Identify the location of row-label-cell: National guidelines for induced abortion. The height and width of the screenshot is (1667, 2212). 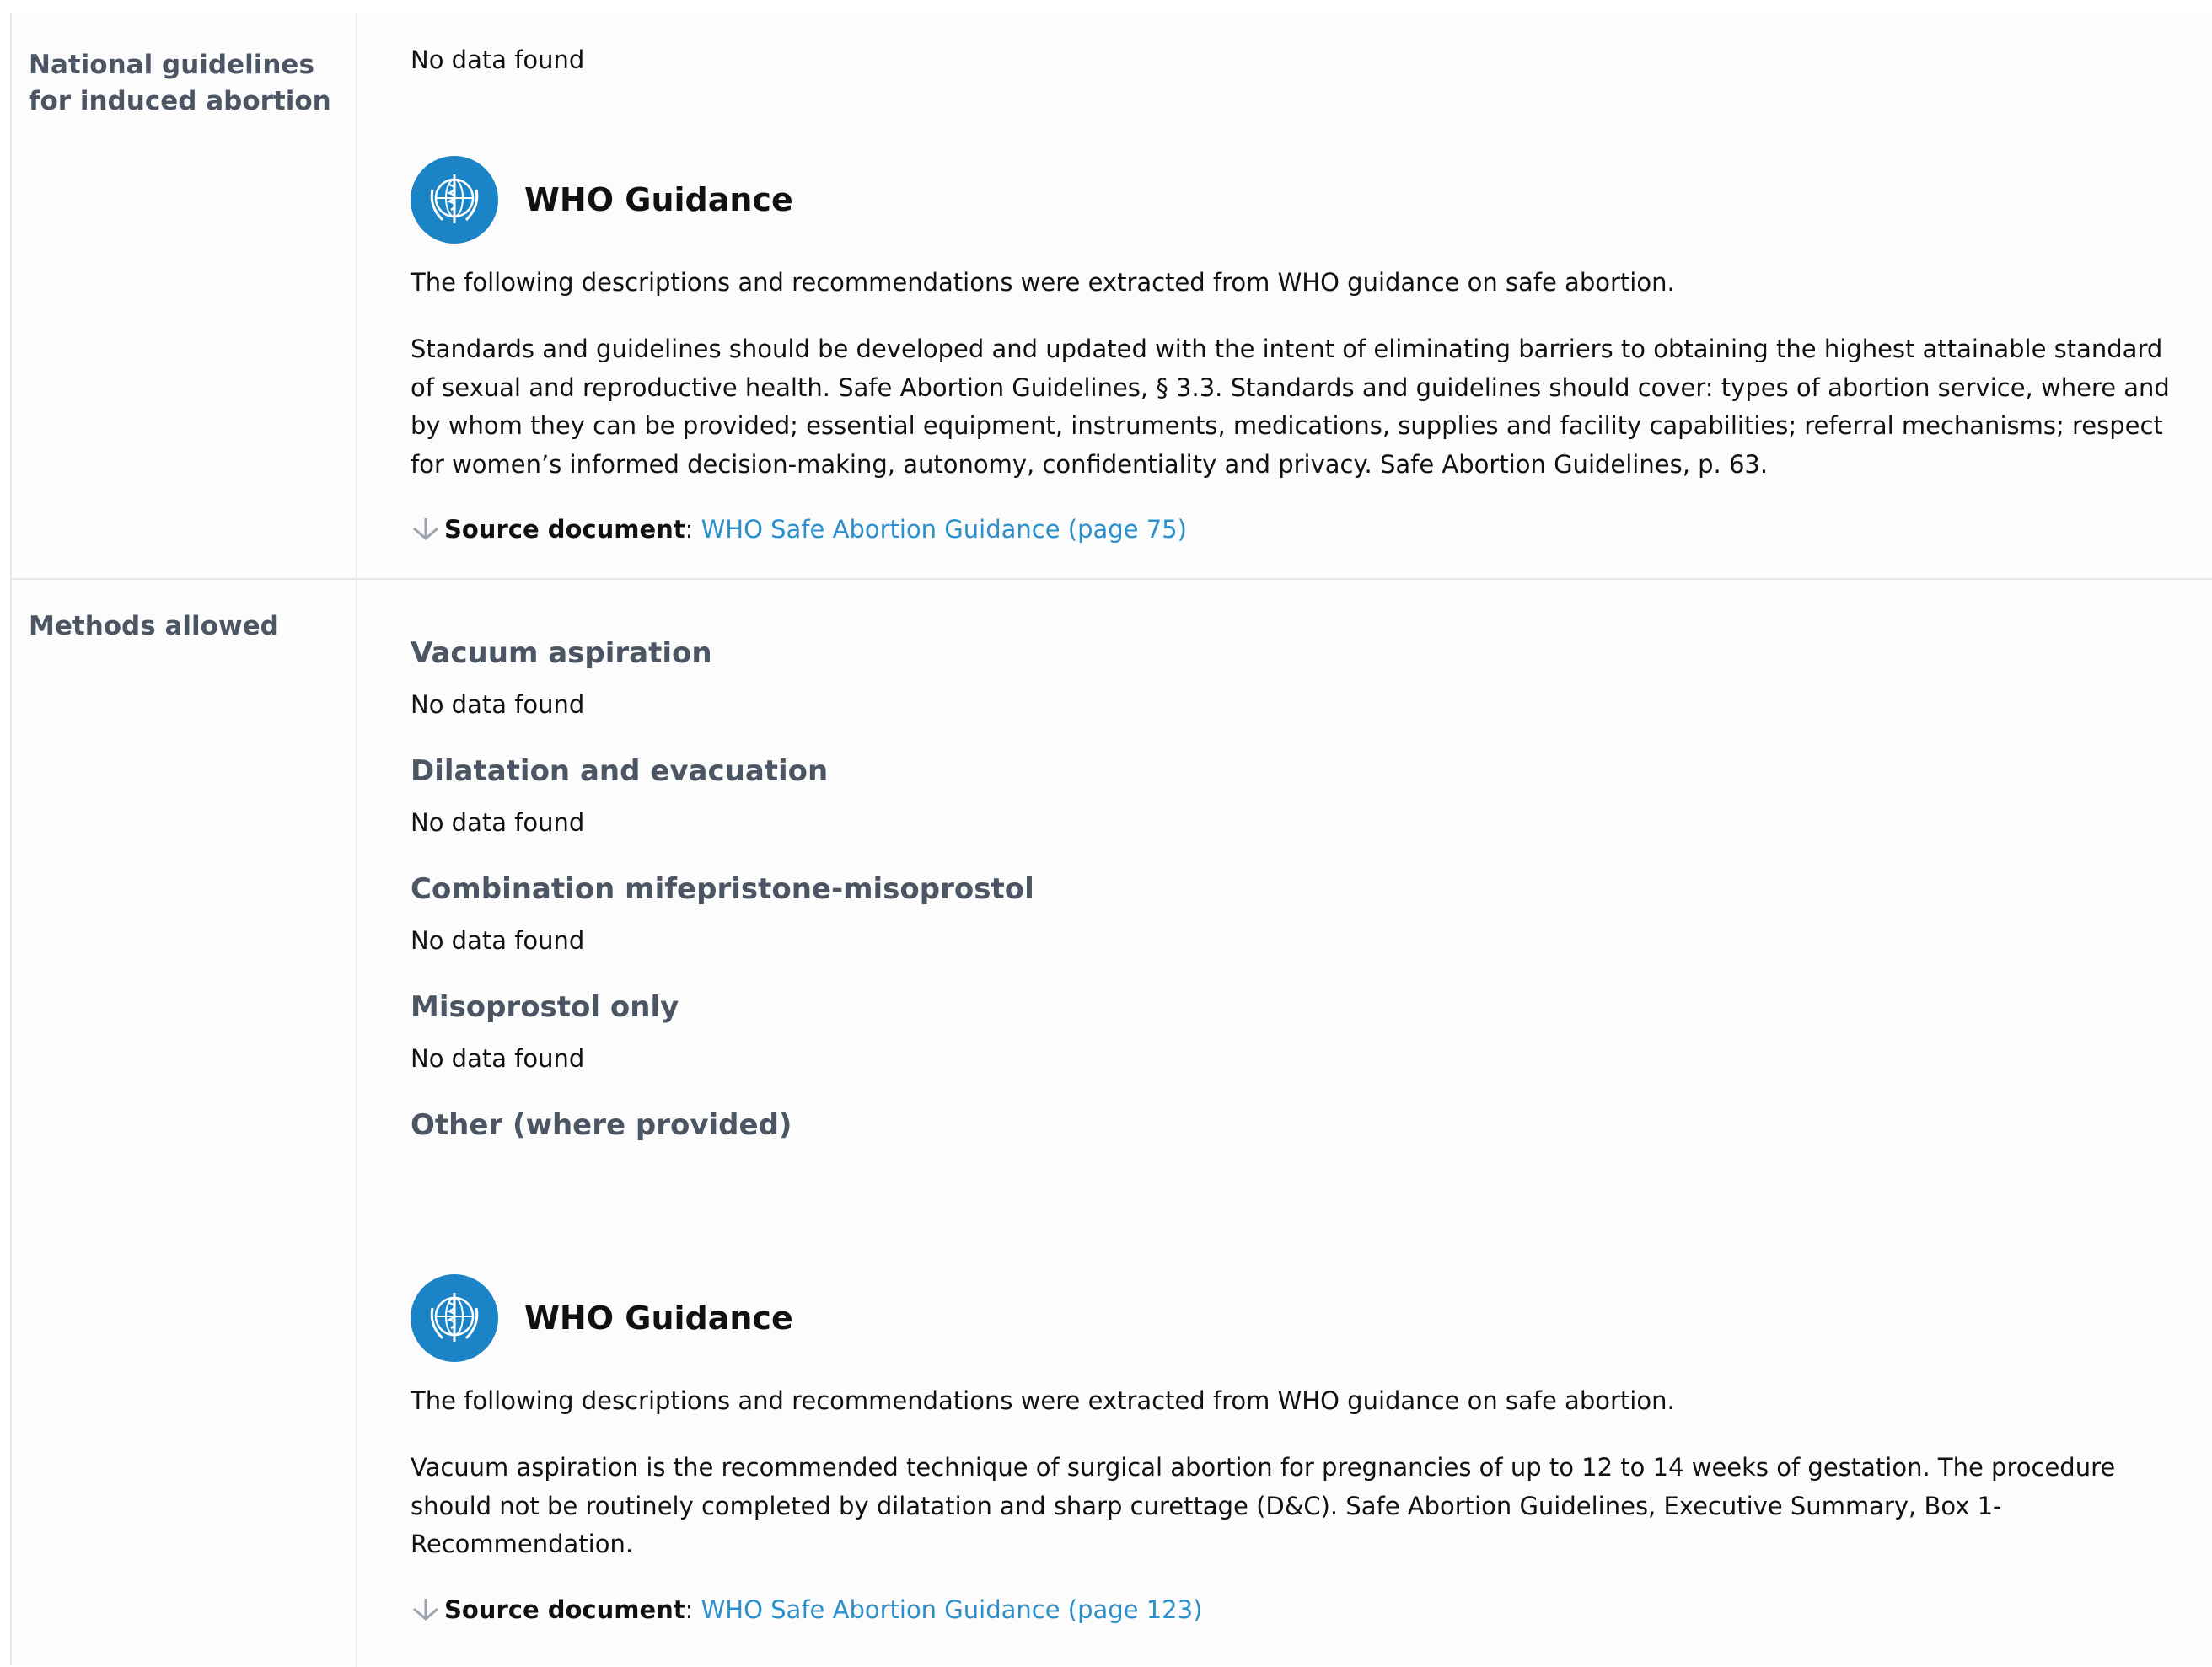
(185, 295).